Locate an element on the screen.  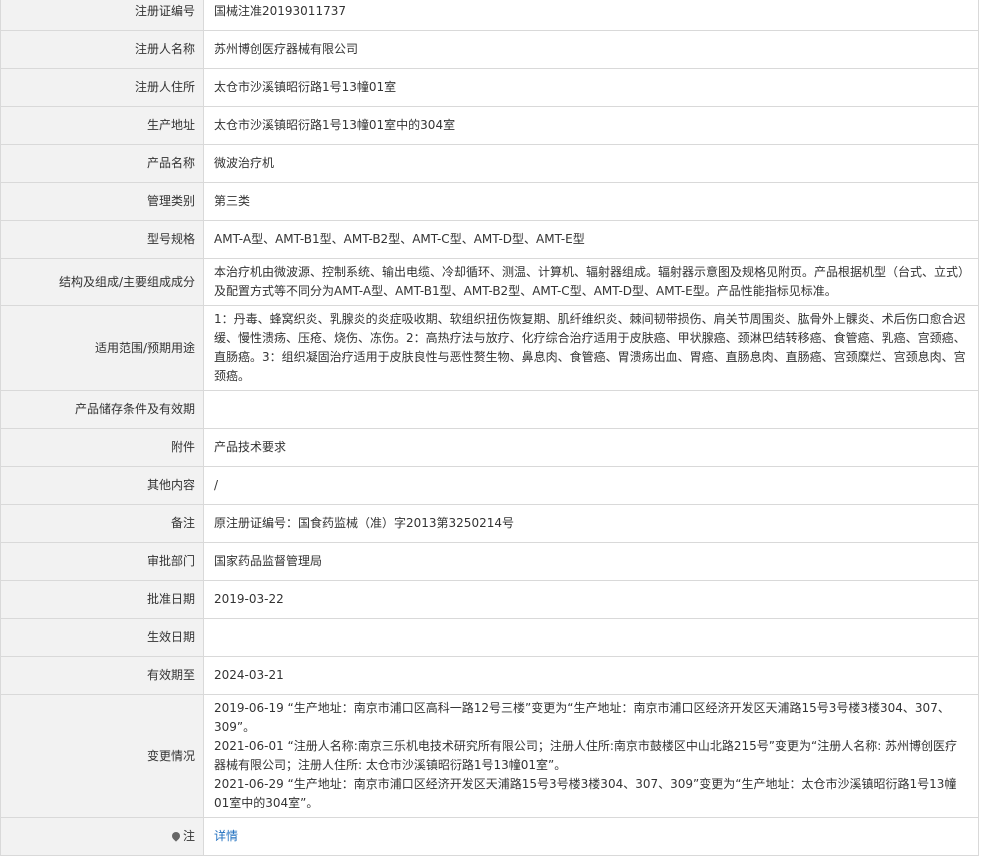
row-effective-date: 生效日期 is located at coordinates (489, 637).